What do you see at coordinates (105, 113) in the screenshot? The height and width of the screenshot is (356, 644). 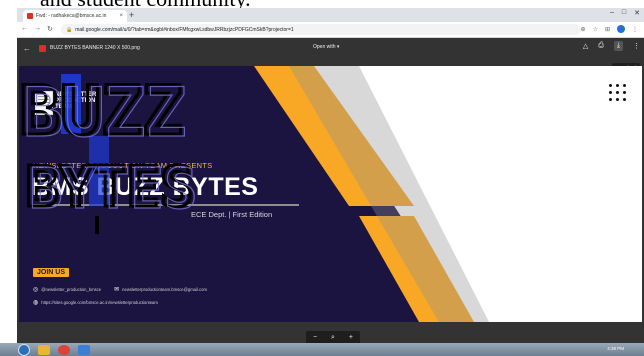 I see `buzz-word-shadow: BUZZ` at bounding box center [105, 113].